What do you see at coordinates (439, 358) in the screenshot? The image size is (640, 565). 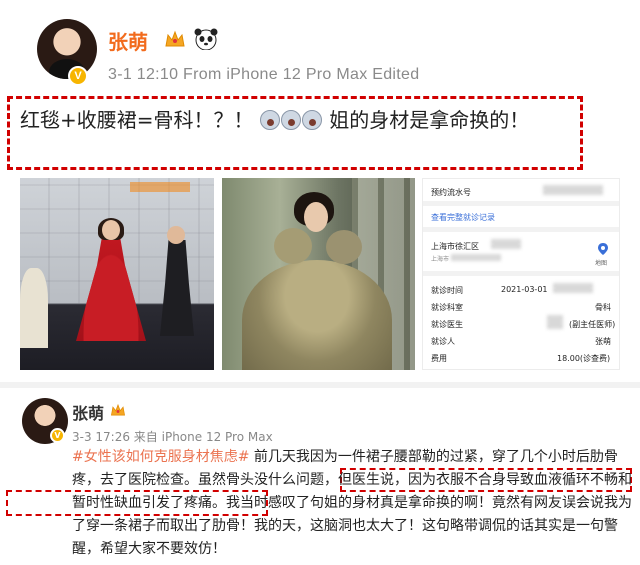 I see `receipt-row-label: 费用` at bounding box center [439, 358].